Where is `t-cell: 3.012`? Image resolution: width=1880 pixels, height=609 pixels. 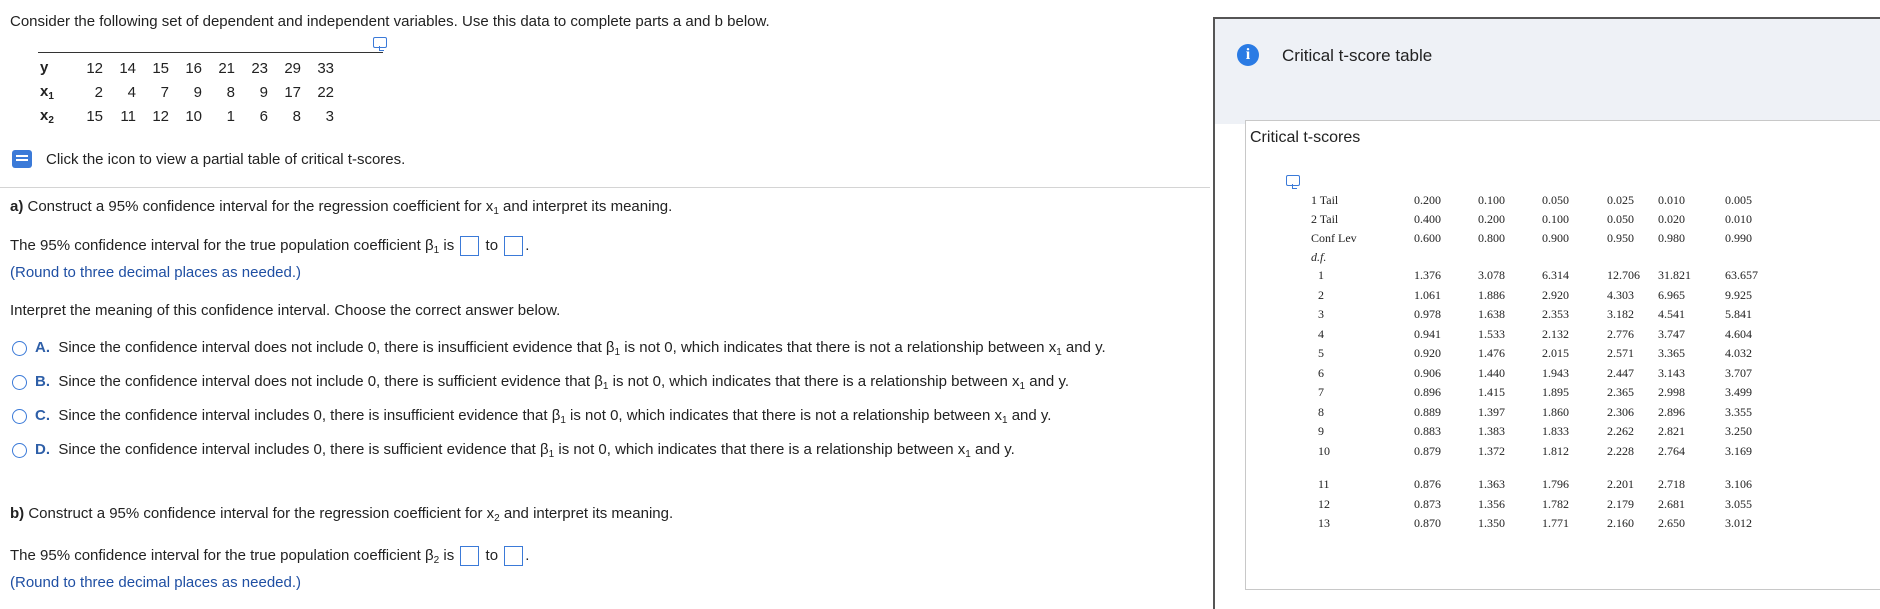
t-cell: 3.012 is located at coordinates (1738, 523).